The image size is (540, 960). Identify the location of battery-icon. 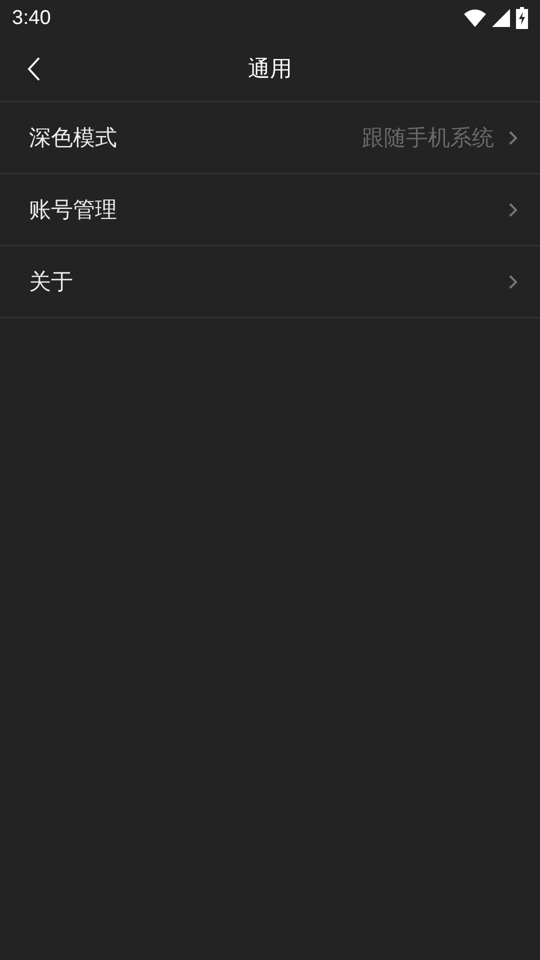
(522, 18).